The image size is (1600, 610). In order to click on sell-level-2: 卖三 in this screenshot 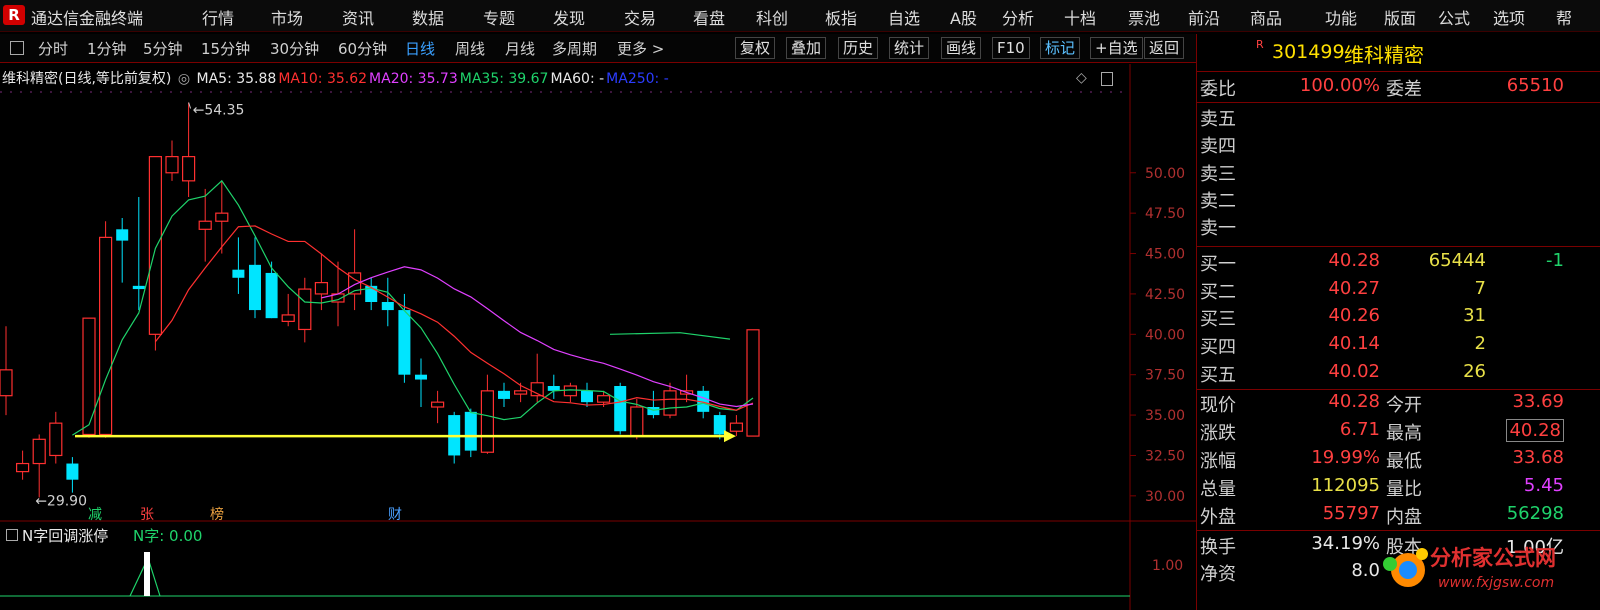, I will do `click(1218, 174)`.